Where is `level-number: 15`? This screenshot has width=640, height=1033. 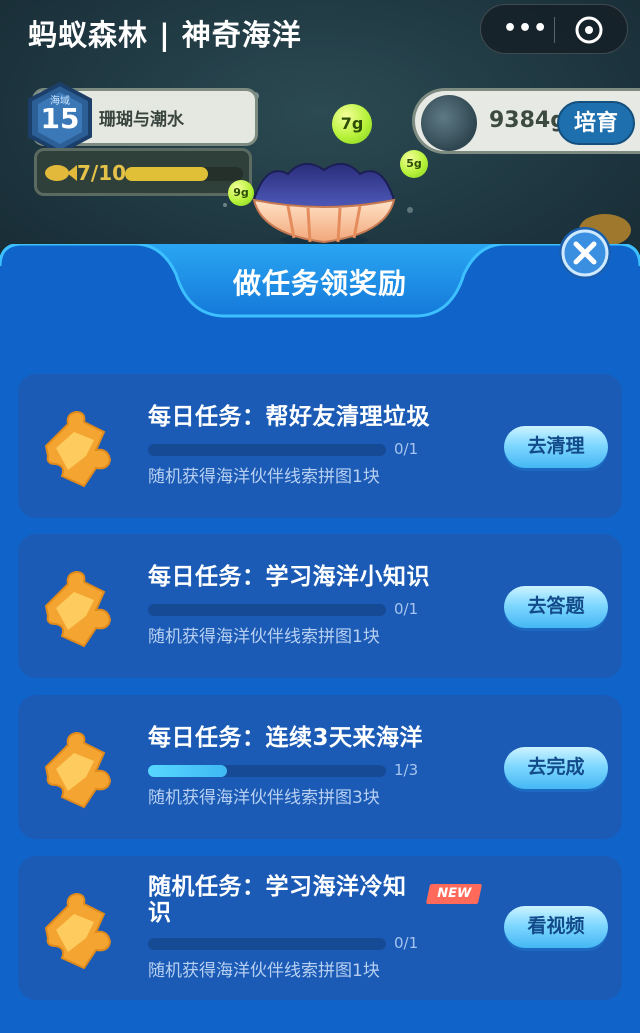 level-number: 15 is located at coordinates (60, 118).